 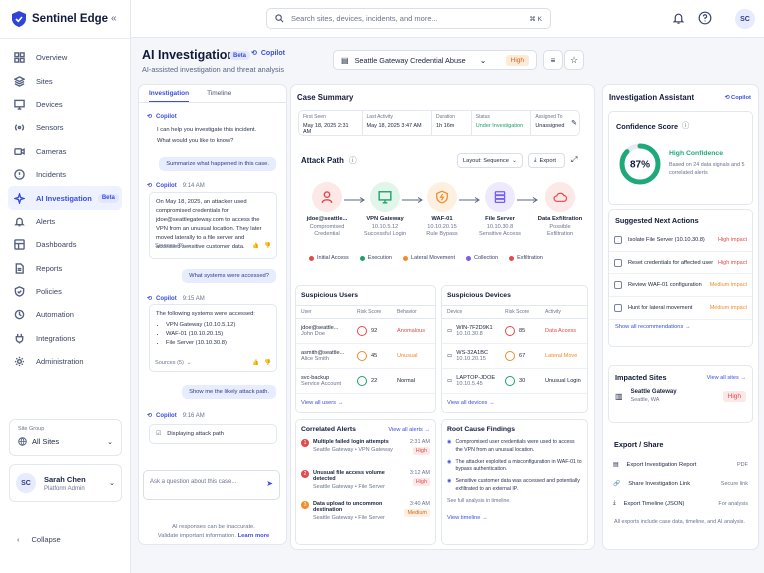 I want to click on field-value: May 18, 2025 2:31 AM, so click(x=326, y=129).